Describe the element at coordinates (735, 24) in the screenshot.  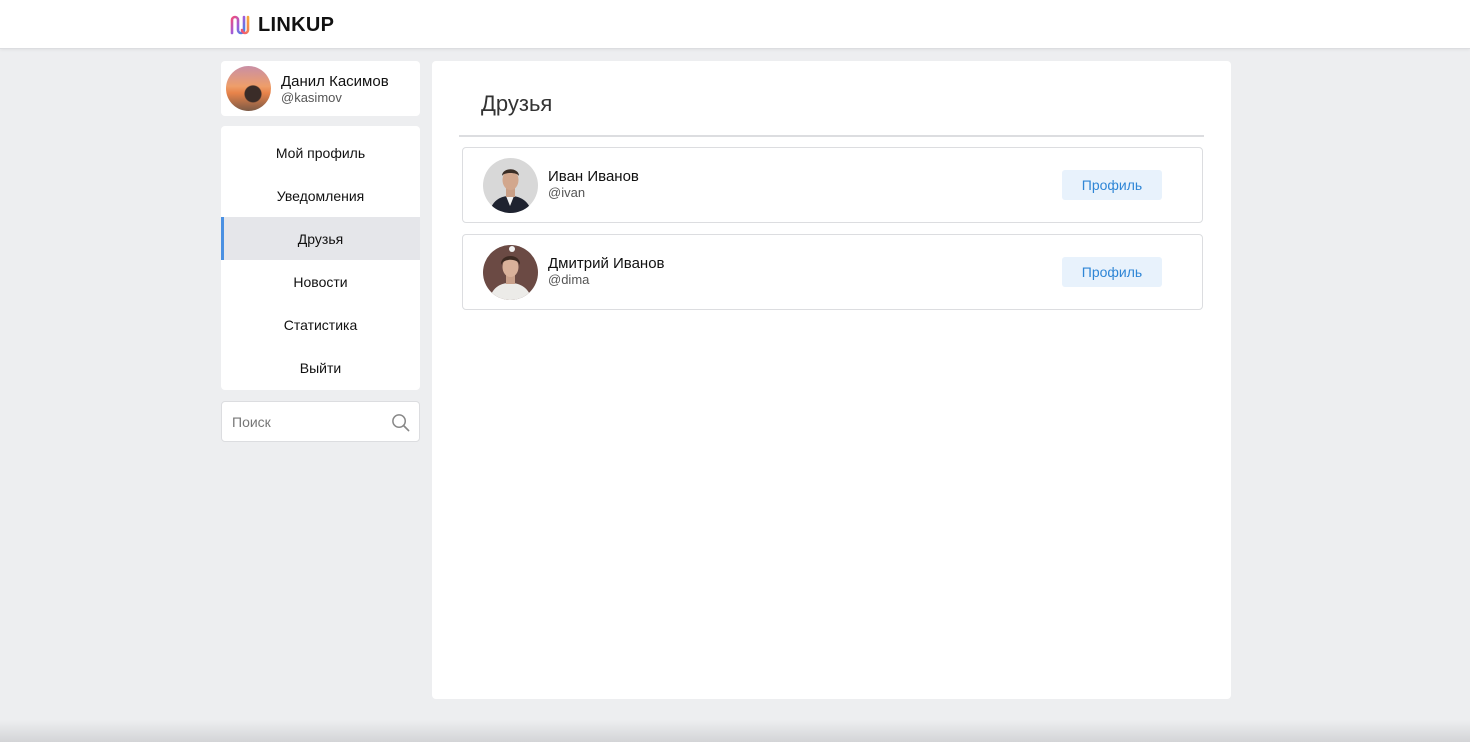
I see `top-bar: LINKUP` at that location.